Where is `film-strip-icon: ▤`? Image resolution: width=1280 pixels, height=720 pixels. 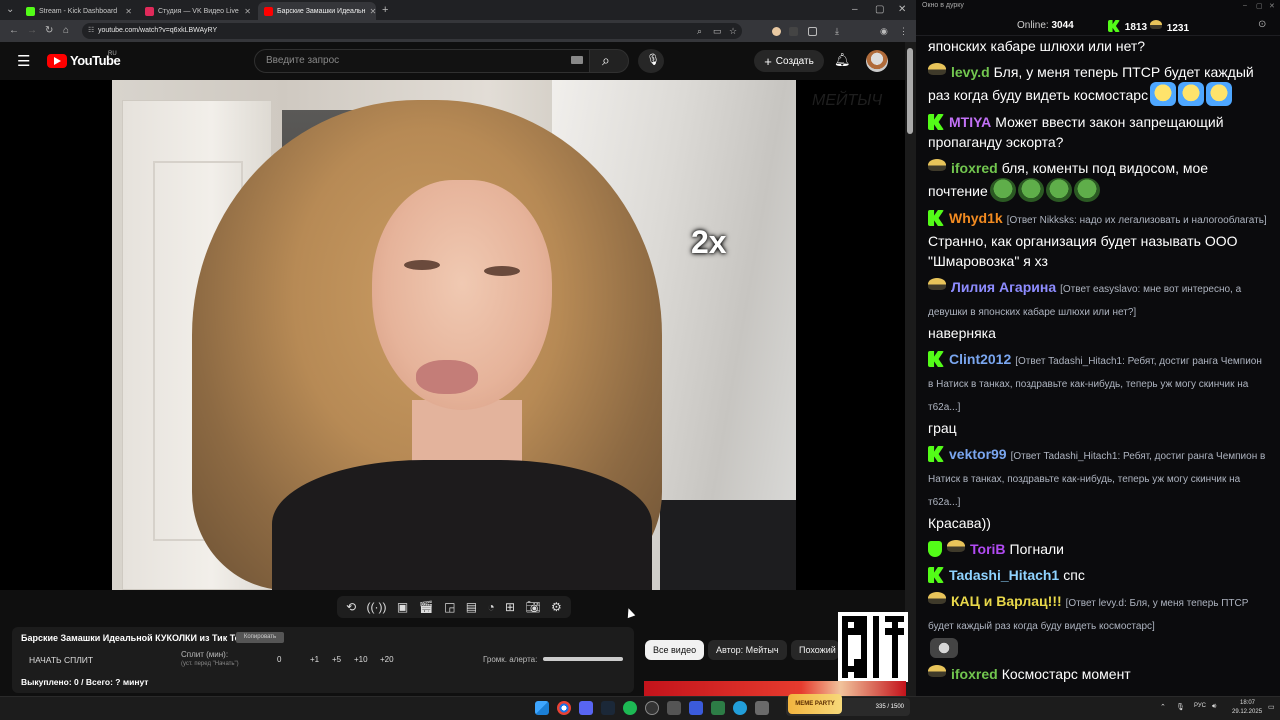
film-strip-icon: ▤ is located at coordinates (471, 607).